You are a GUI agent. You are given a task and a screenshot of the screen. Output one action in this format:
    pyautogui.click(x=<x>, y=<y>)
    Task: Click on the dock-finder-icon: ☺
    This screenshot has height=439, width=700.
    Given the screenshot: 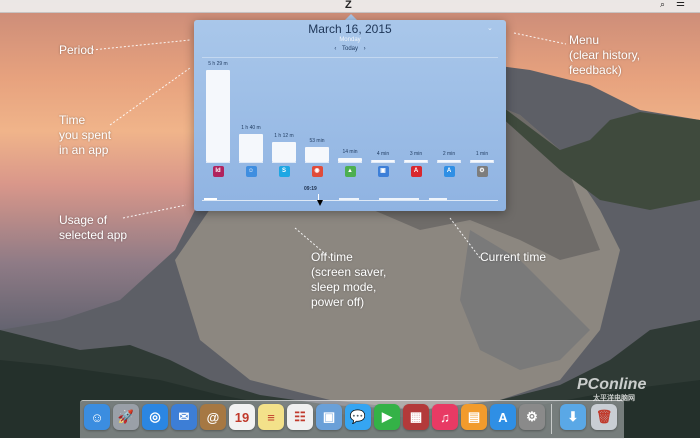 What is the action you would take?
    pyautogui.click(x=97, y=417)
    